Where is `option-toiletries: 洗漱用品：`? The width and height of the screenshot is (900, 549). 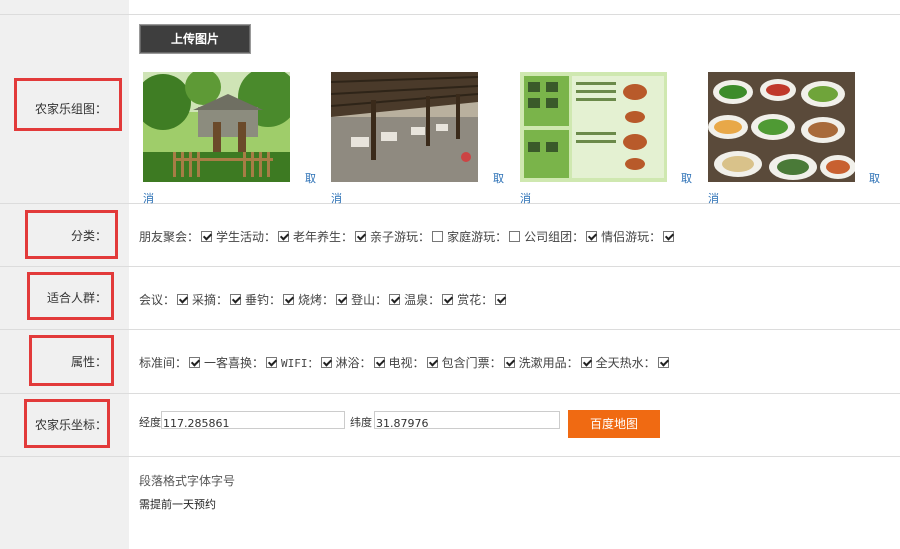
option-toiletries: 洗漱用品： is located at coordinates (555, 362).